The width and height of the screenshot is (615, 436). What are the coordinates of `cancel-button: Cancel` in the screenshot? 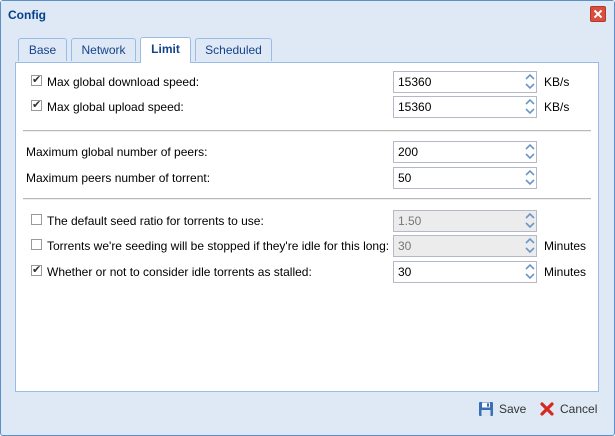 It's located at (571, 410).